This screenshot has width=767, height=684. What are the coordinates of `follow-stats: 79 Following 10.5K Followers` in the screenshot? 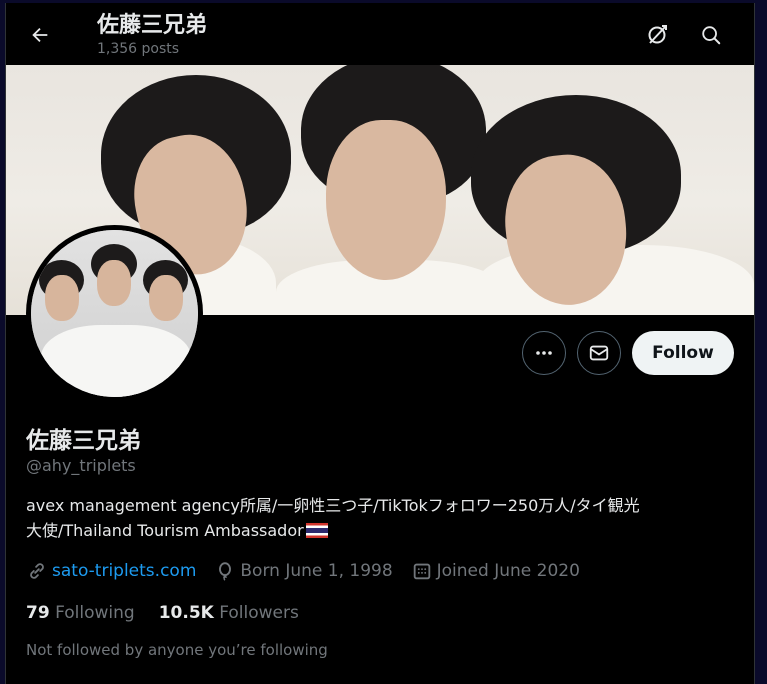 It's located at (174, 613).